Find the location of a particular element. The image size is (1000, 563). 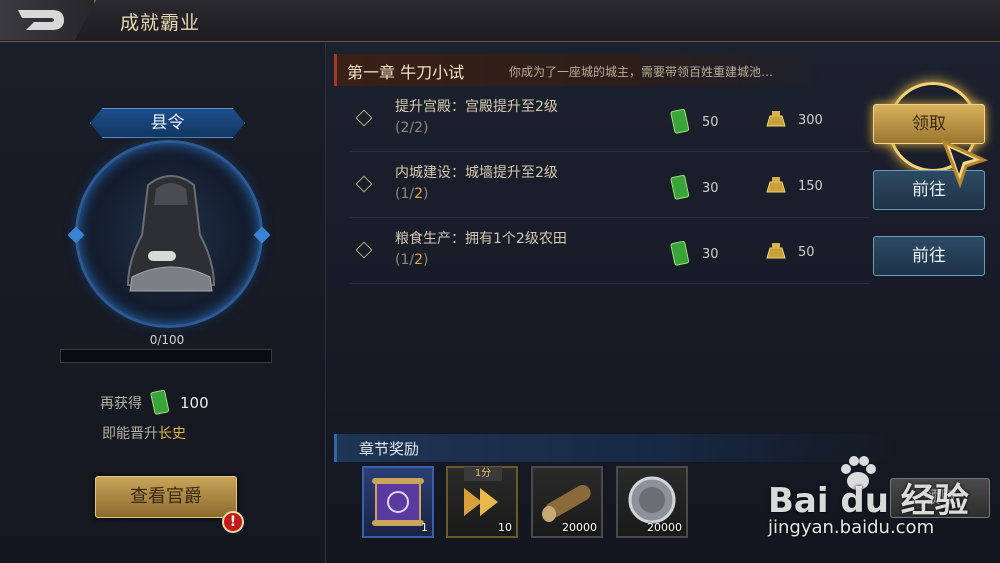

reward-slot-silver: 20000 is located at coordinates (652, 502).